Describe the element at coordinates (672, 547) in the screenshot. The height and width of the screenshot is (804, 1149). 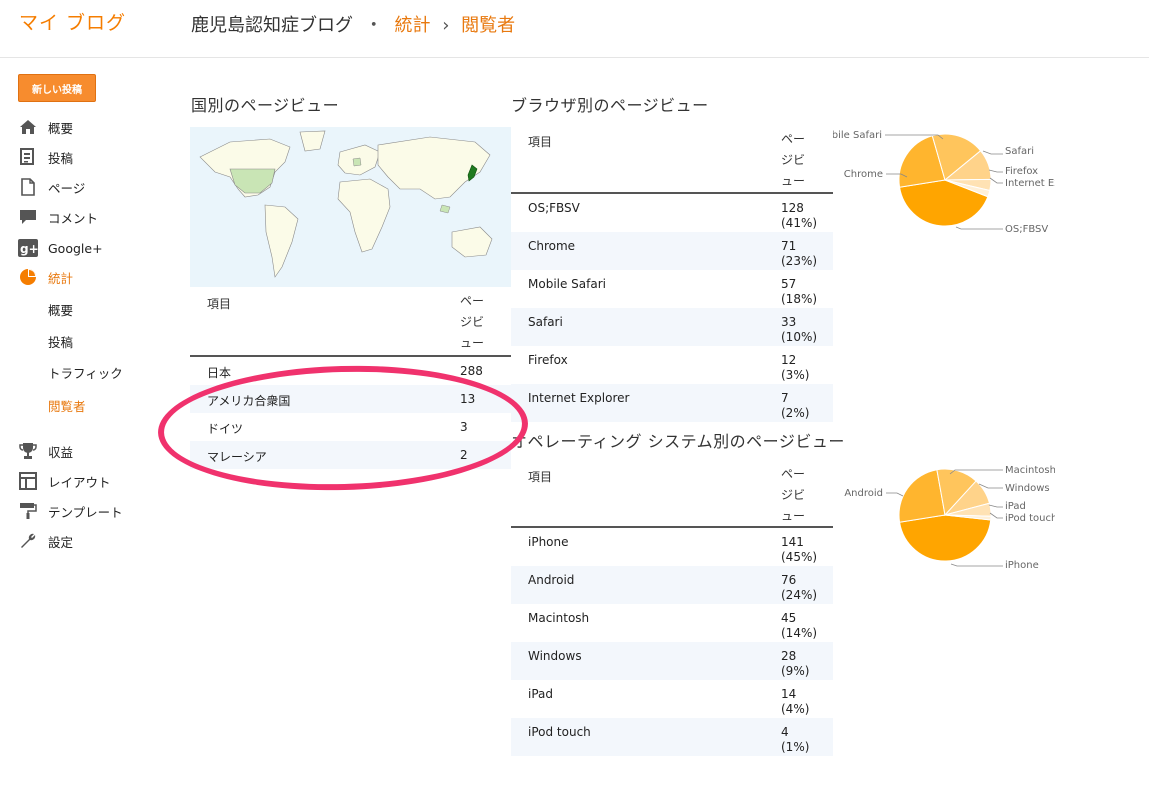
I see `table-row: iPhone 141 (45%)` at that location.